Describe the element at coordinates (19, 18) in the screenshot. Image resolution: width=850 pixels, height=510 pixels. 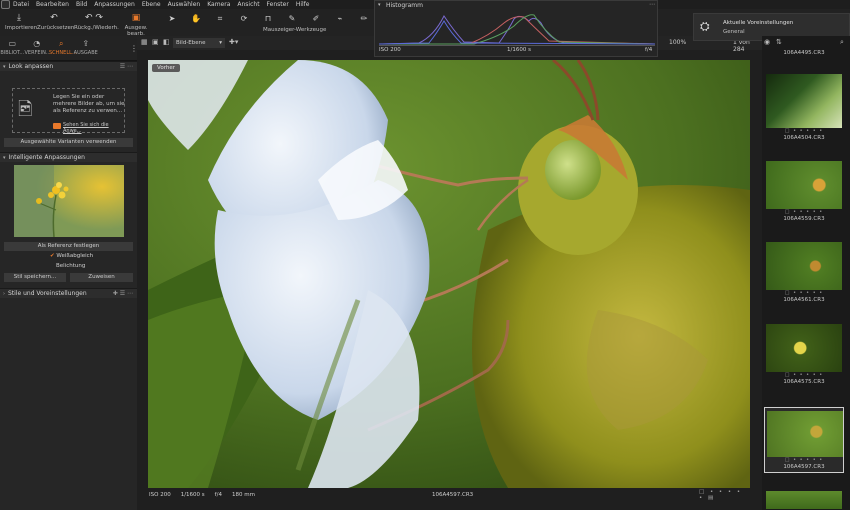
I see `import-icon: ⤓` at that location.